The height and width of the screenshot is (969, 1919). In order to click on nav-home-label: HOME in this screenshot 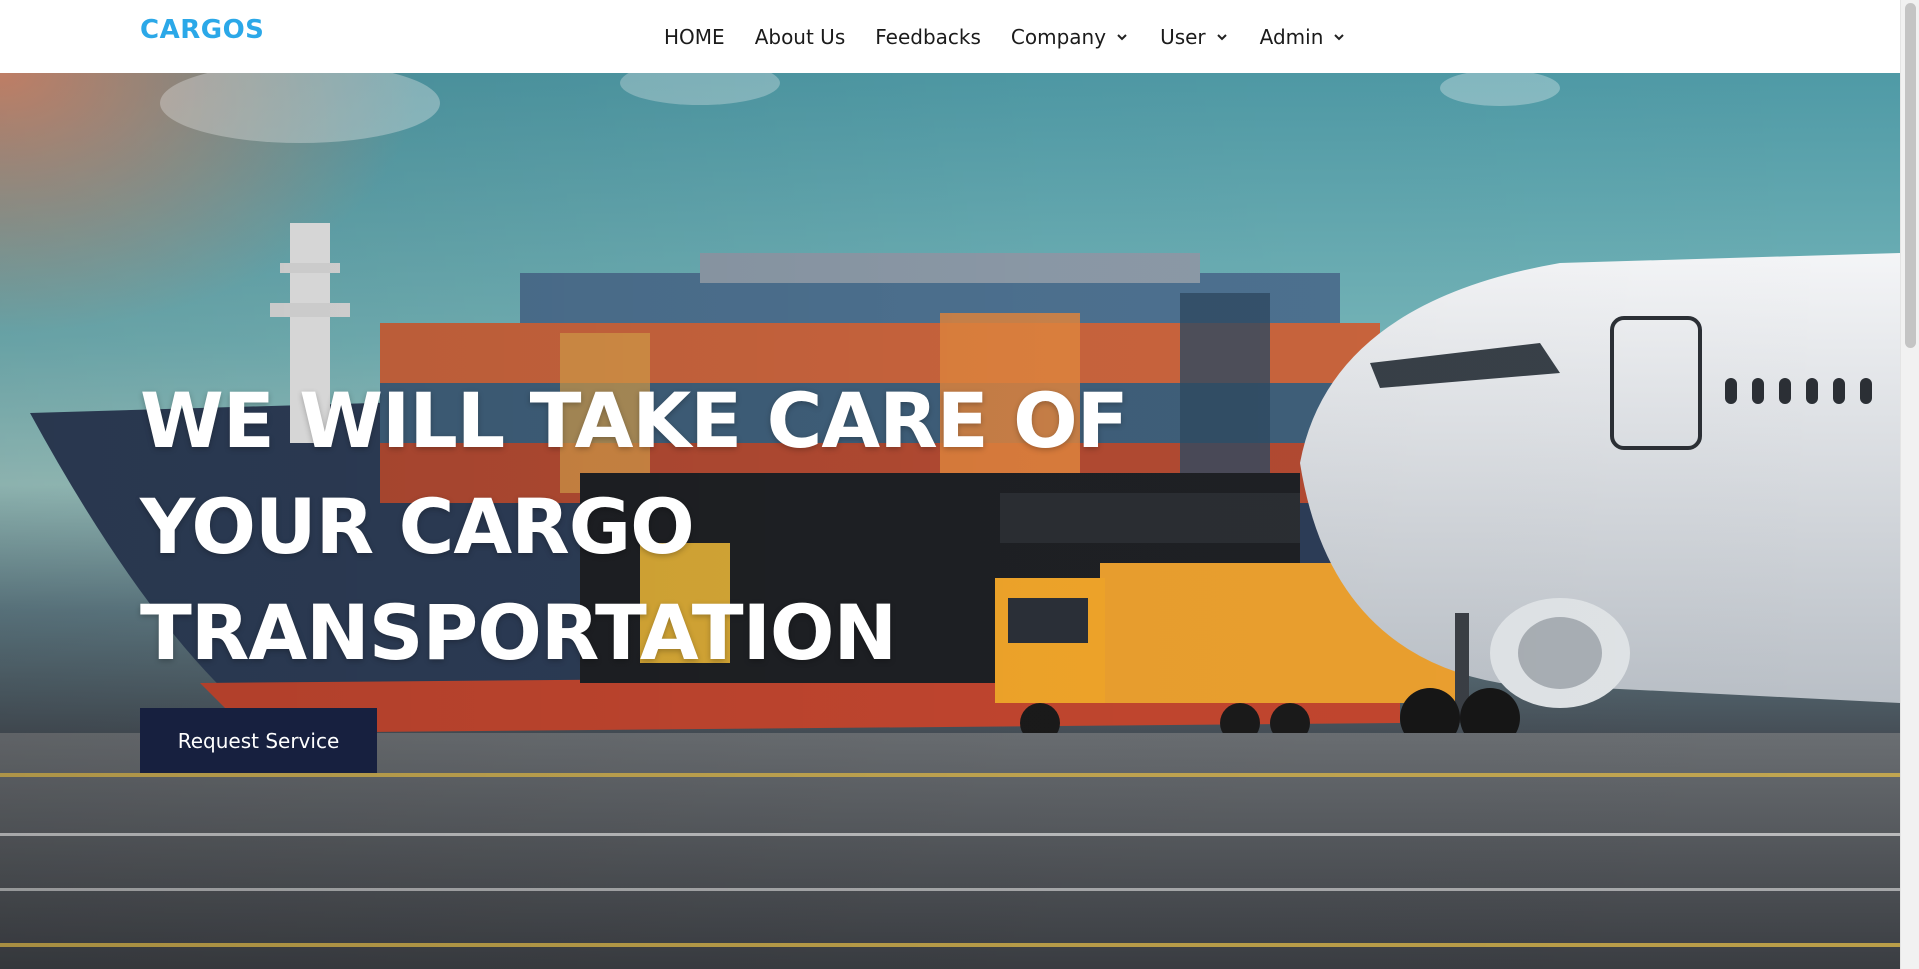, I will do `click(694, 36)`.